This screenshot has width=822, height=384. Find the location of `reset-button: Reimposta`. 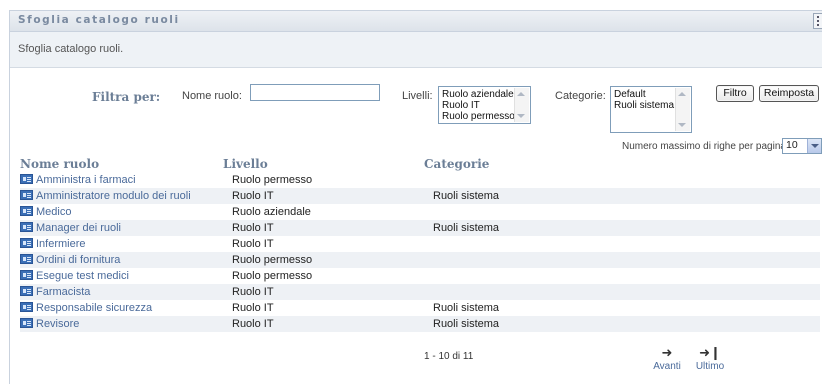

reset-button: Reimposta is located at coordinates (789, 93).